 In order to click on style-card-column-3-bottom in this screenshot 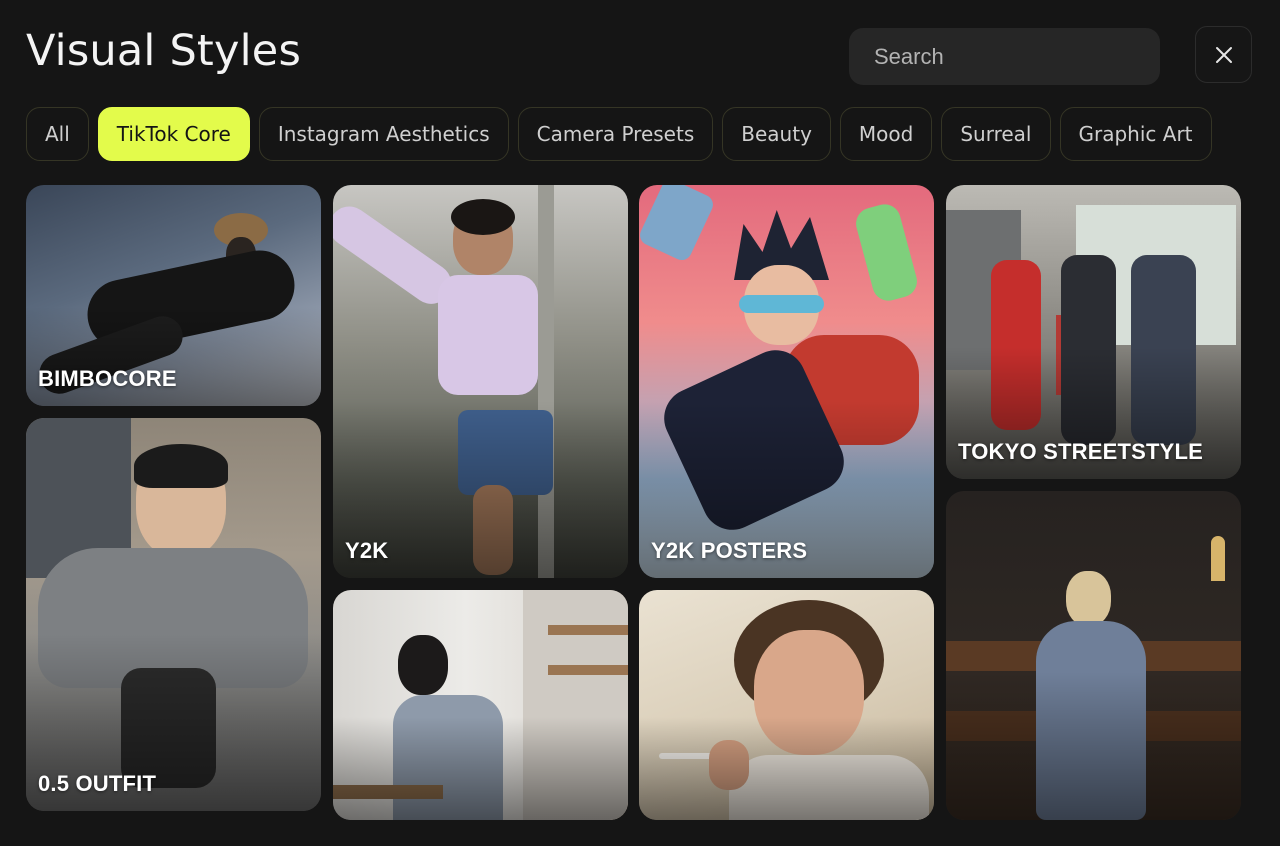, I will do `click(786, 705)`.